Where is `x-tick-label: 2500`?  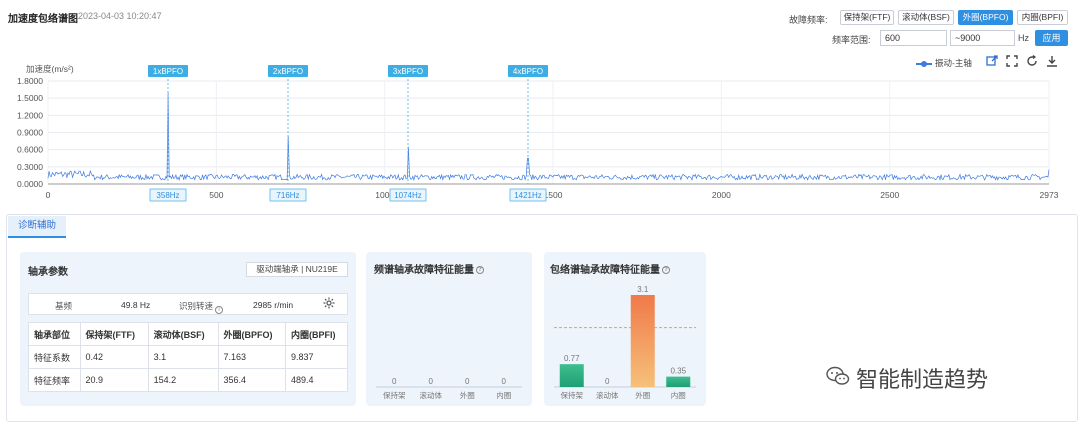 x-tick-label: 2500 is located at coordinates (889, 195).